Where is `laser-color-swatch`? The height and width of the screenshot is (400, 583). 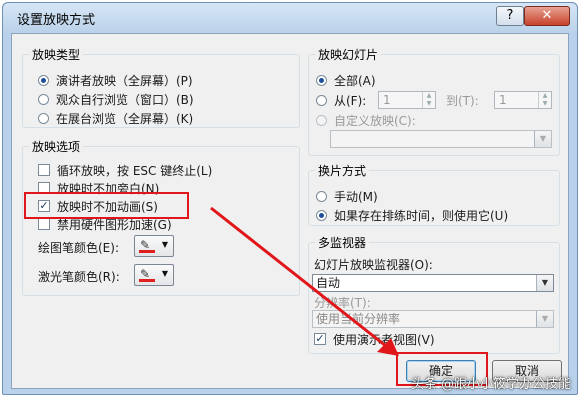 laser-color-swatch is located at coordinates (147, 280).